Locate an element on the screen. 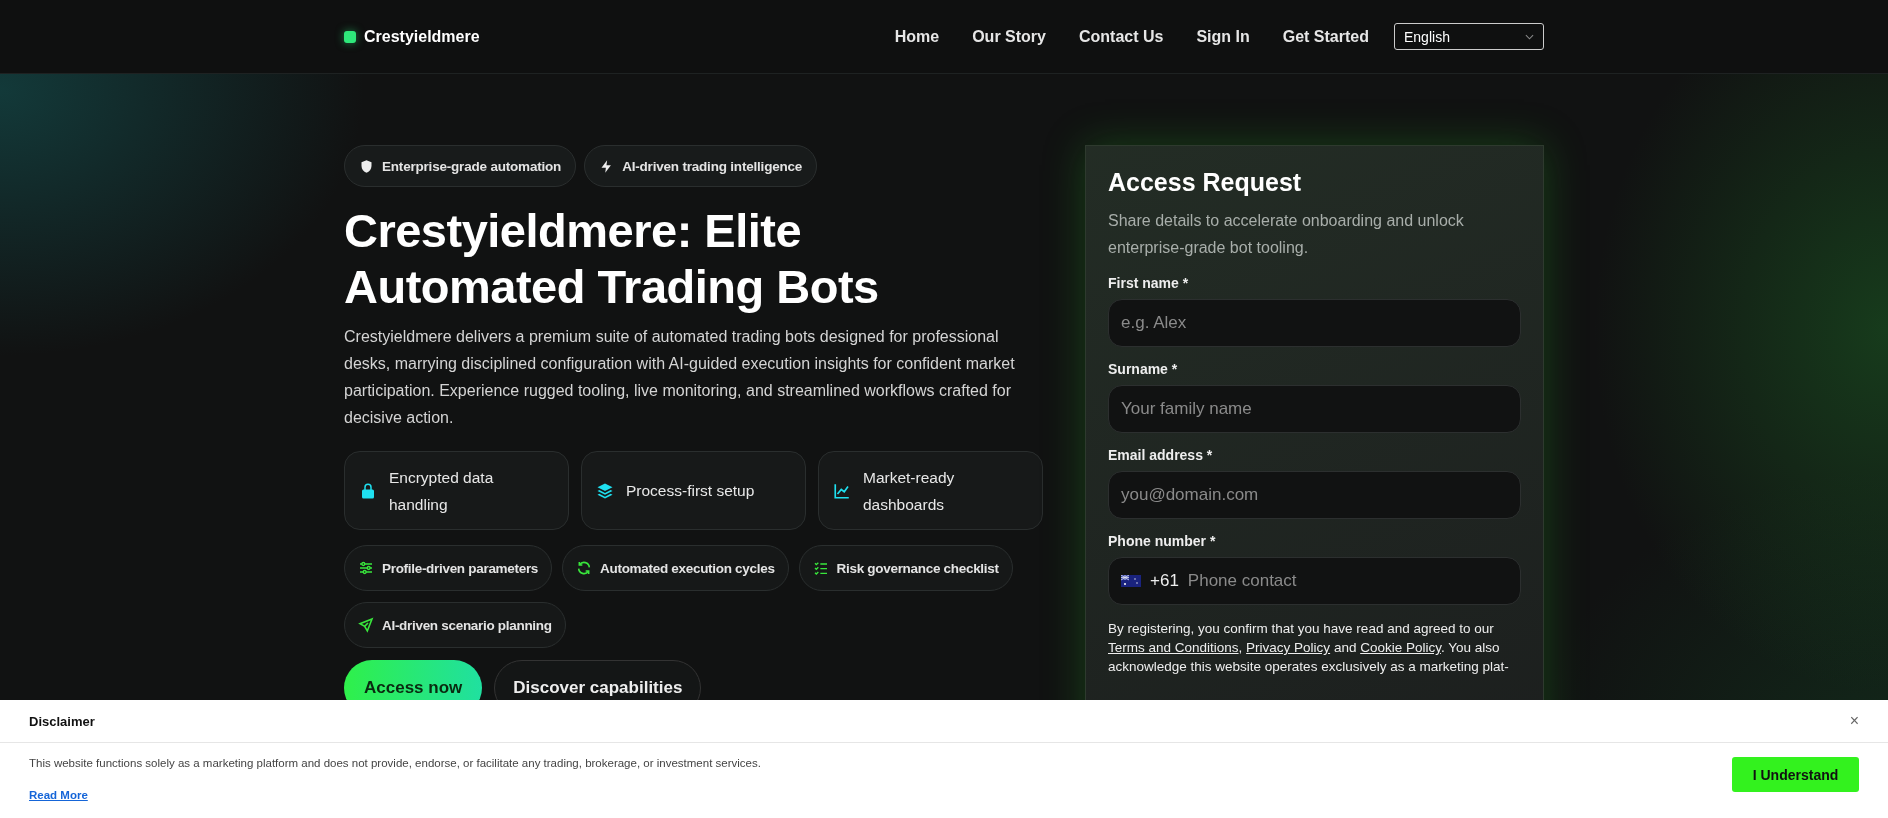  feature-card: Market-ready dashboards is located at coordinates (930, 490).